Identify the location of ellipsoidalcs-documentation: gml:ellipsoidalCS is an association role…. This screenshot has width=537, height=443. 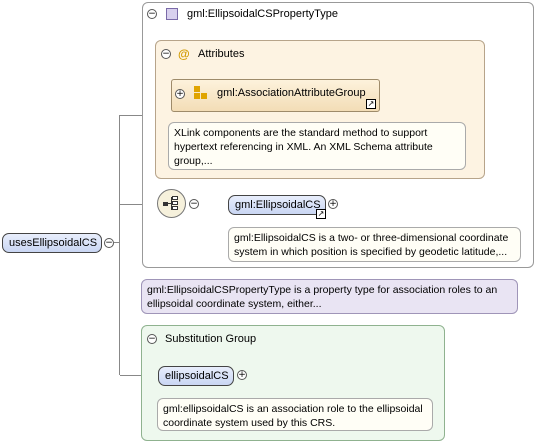
(295, 414).